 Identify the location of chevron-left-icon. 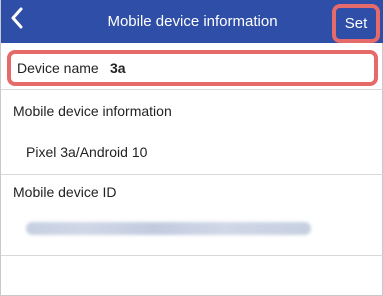
(17, 20).